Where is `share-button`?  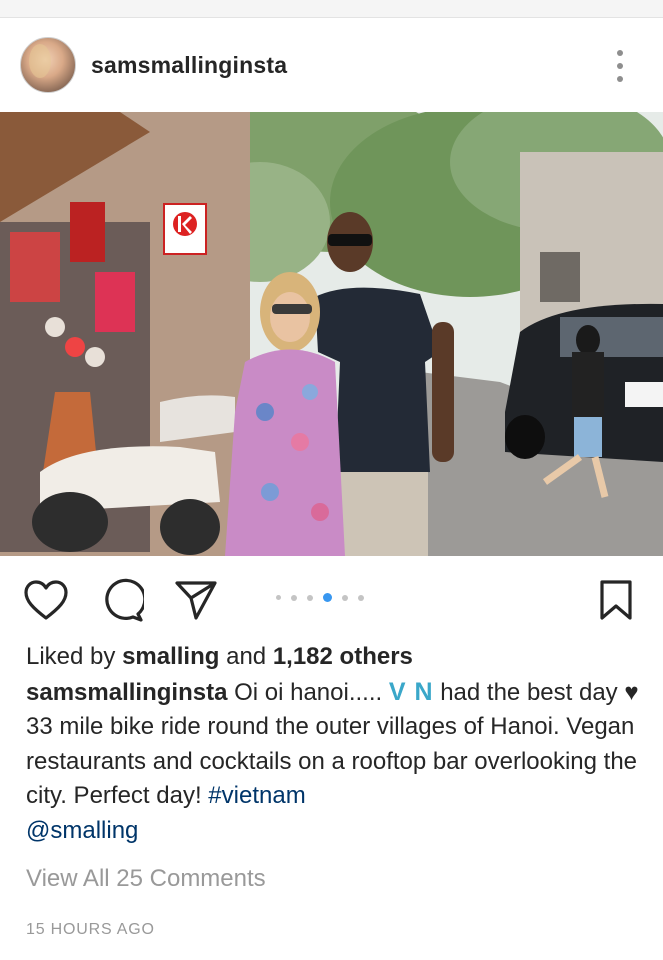 share-button is located at coordinates (196, 600).